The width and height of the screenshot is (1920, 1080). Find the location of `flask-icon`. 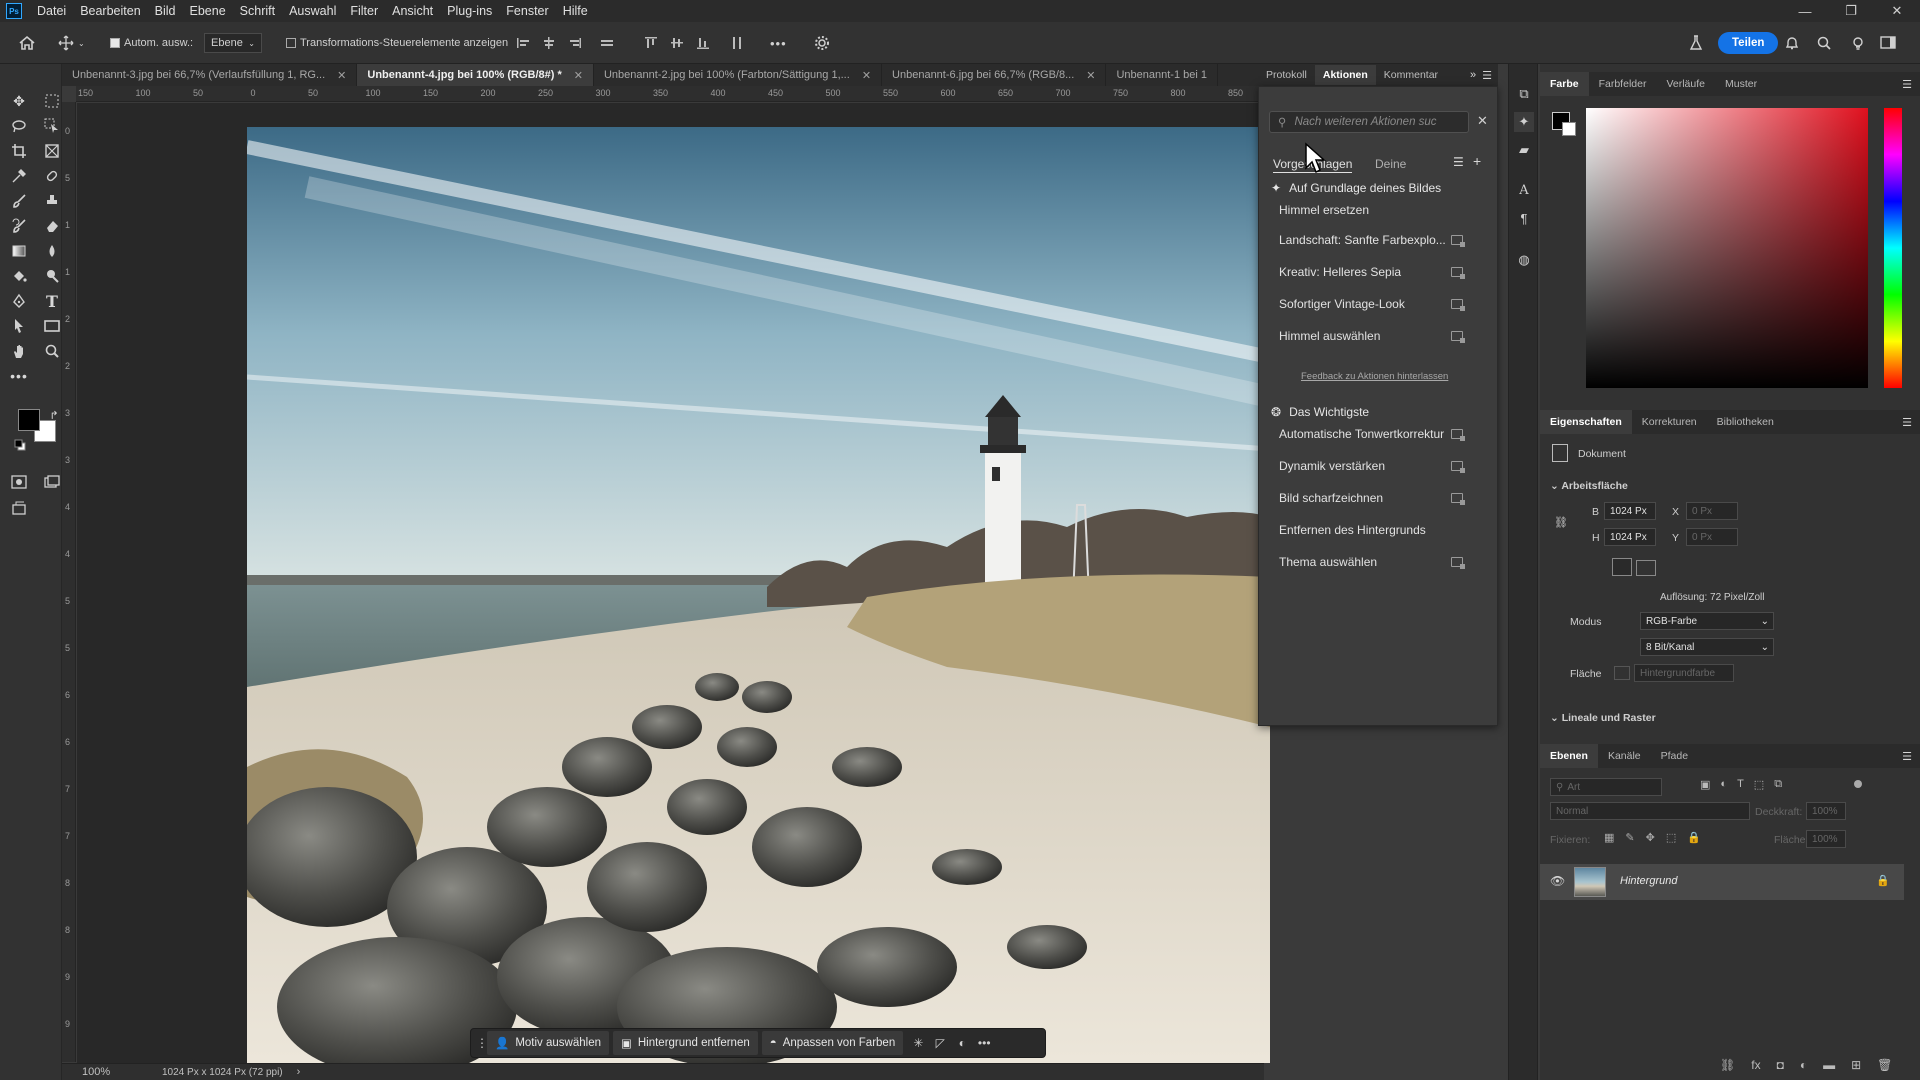

flask-icon is located at coordinates (1696, 43).